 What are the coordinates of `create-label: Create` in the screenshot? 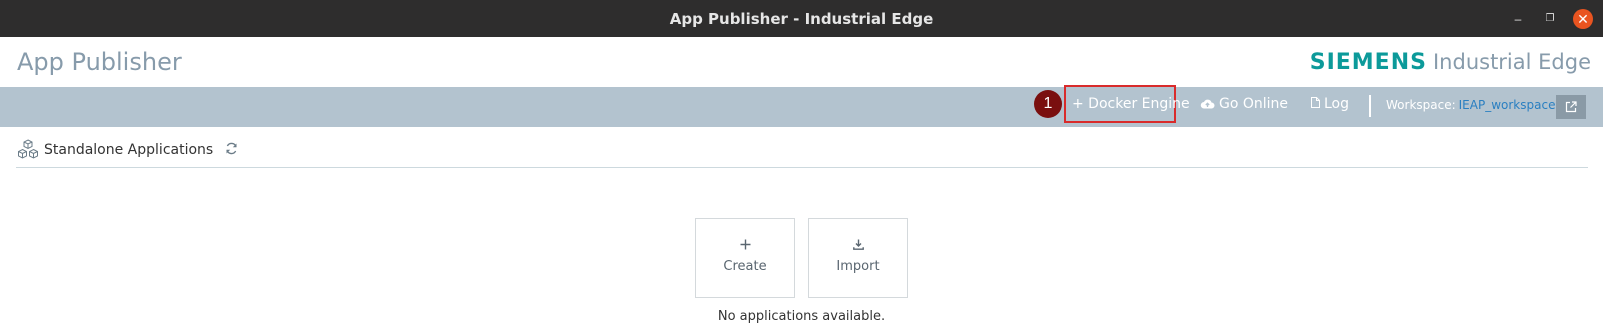 It's located at (745, 266).